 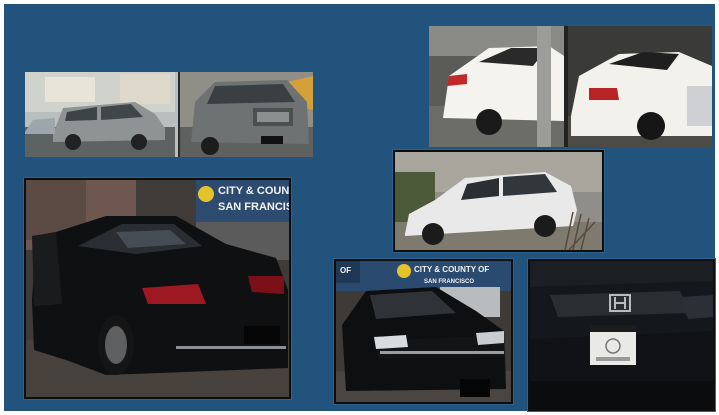 What do you see at coordinates (169, 114) in the screenshot?
I see `photo-silver-suvs` at bounding box center [169, 114].